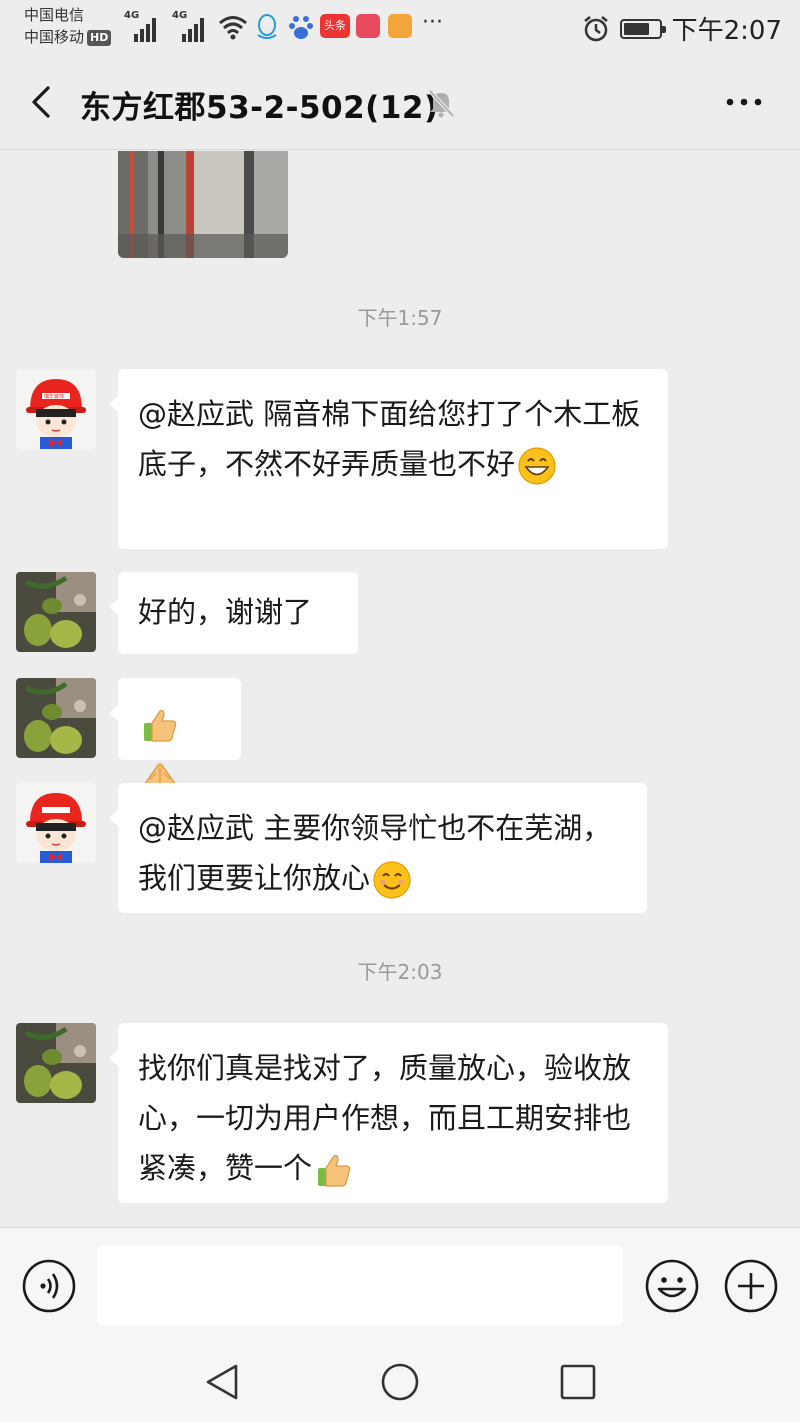  What do you see at coordinates (259, 108) in the screenshot?
I see `chat-title: 东方红郡53-2-502(12)` at bounding box center [259, 108].